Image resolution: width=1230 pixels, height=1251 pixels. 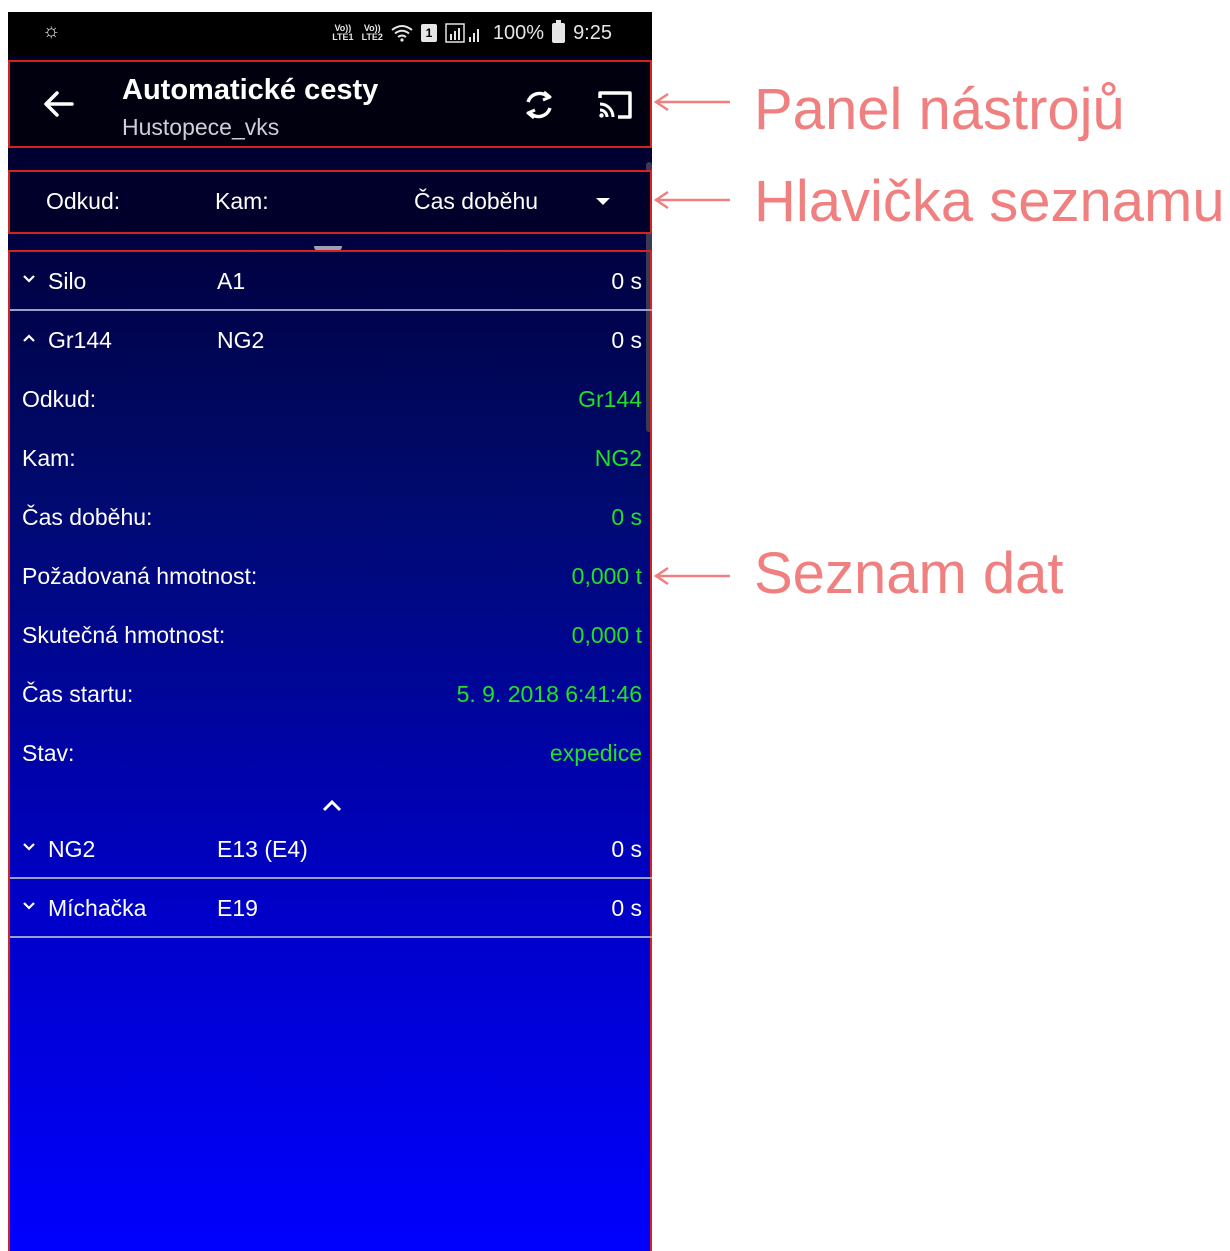 I want to click on battery-icon, so click(x=559, y=31).